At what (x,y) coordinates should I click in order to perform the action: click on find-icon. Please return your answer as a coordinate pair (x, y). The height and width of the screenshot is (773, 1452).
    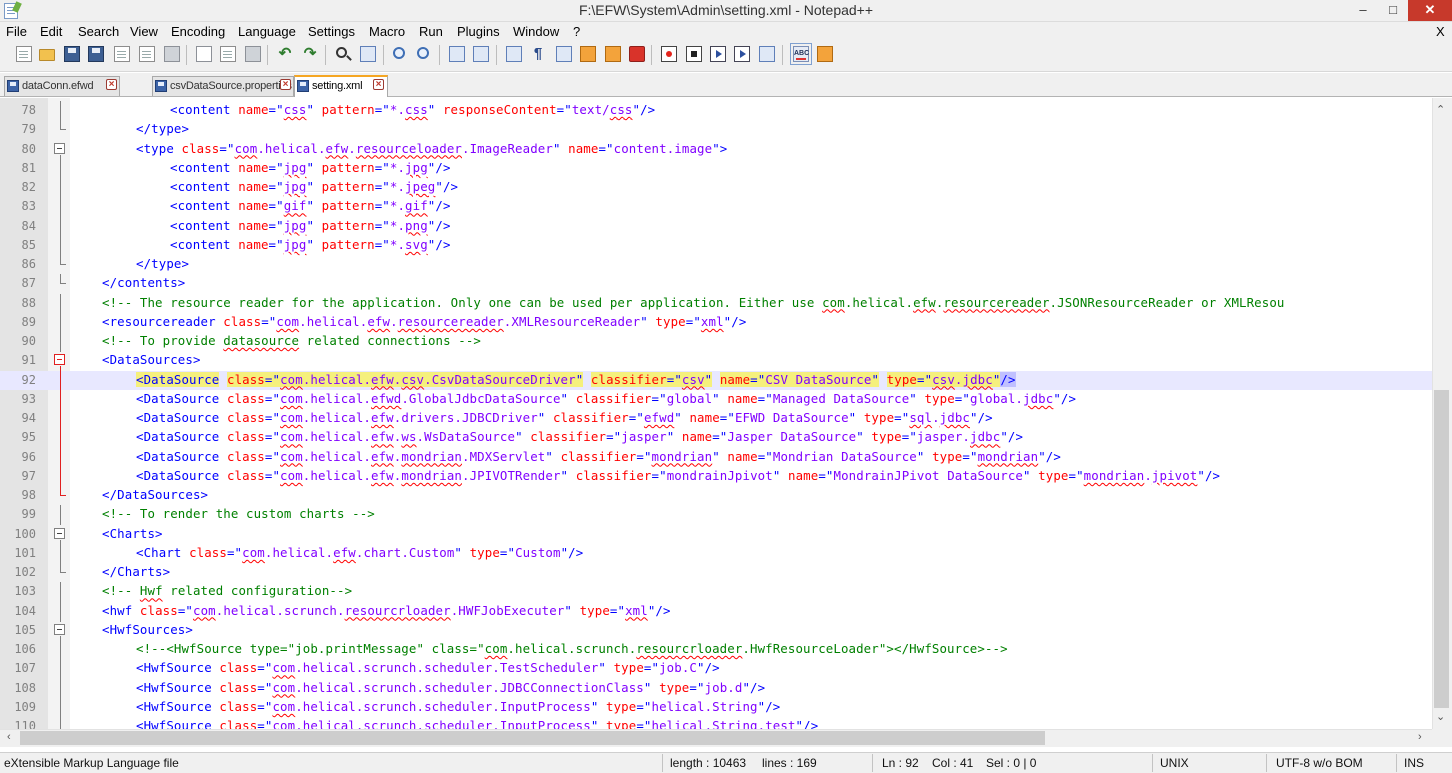
    Looking at the image, I should click on (341, 52).